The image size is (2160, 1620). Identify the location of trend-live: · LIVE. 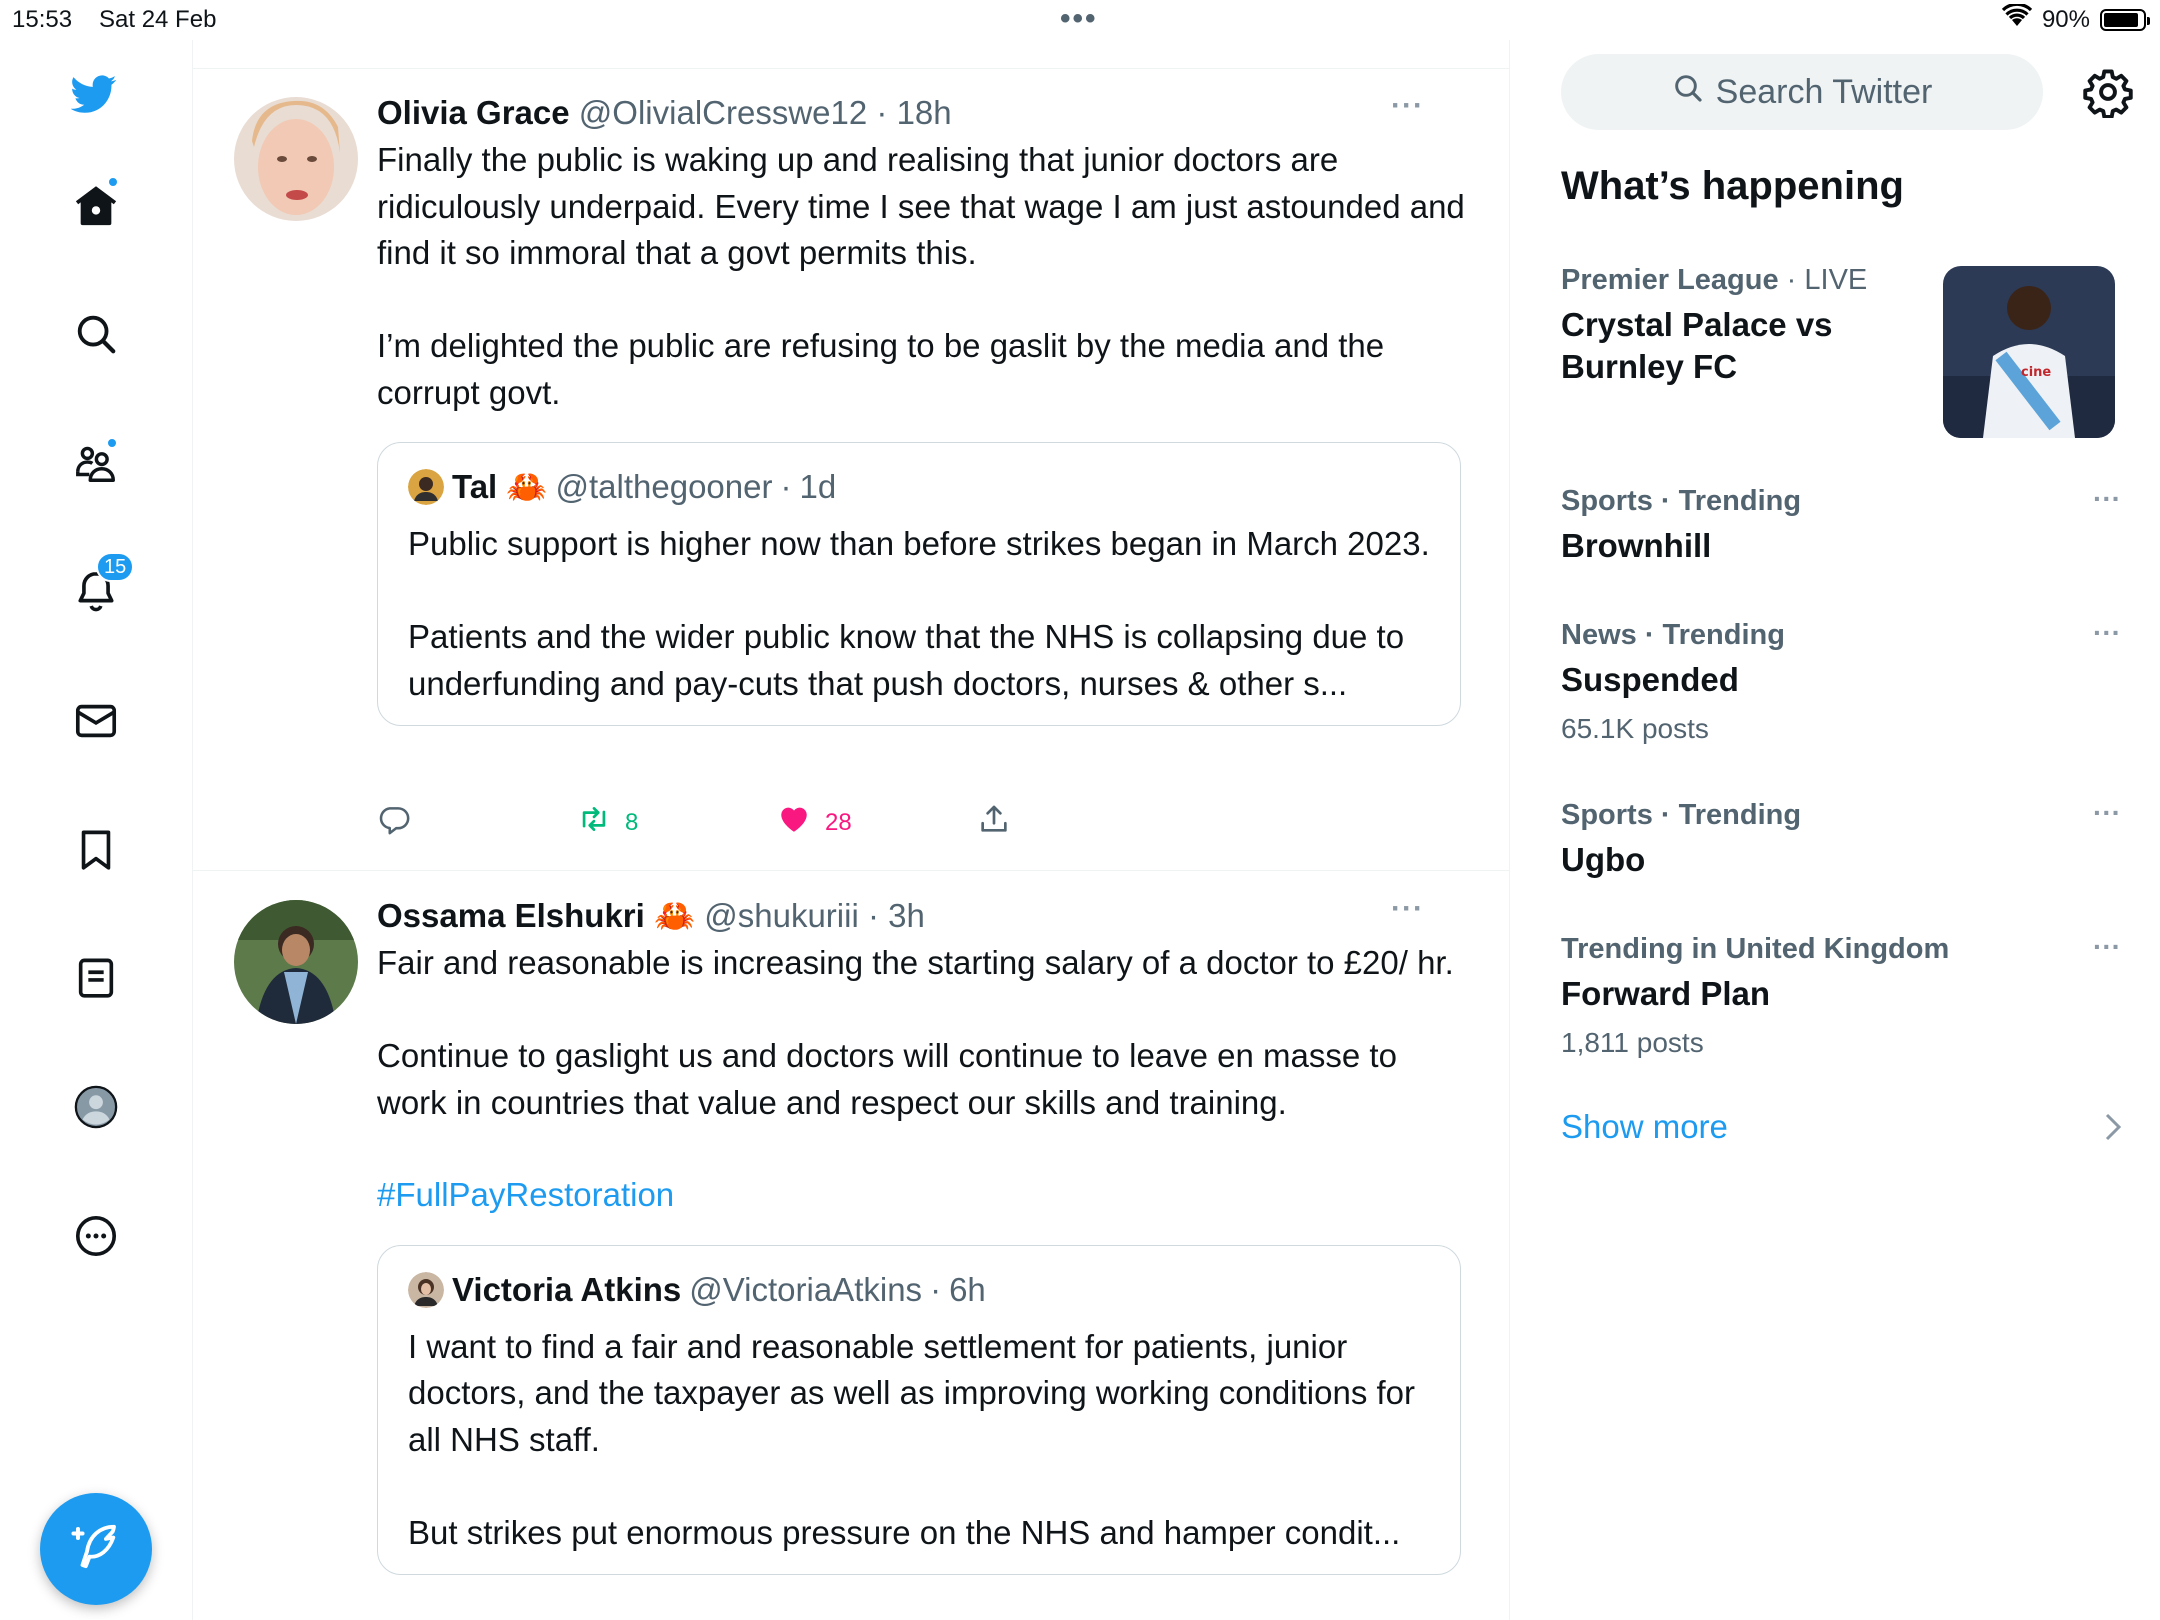
(1823, 280).